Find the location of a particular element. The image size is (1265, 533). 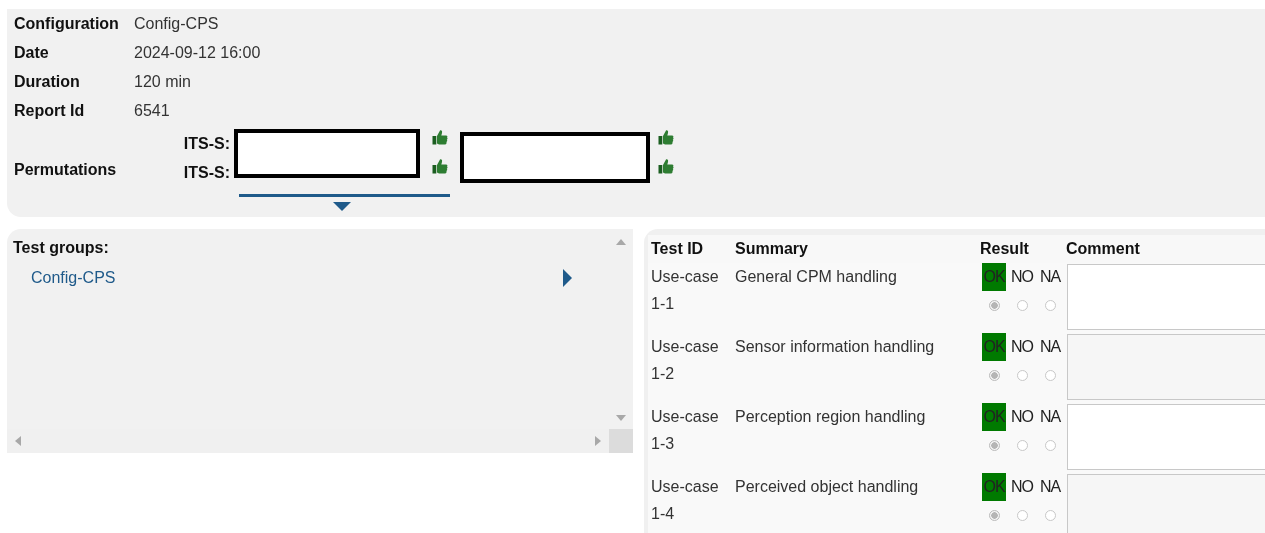

column-header: Result is located at coordinates (1005, 249).